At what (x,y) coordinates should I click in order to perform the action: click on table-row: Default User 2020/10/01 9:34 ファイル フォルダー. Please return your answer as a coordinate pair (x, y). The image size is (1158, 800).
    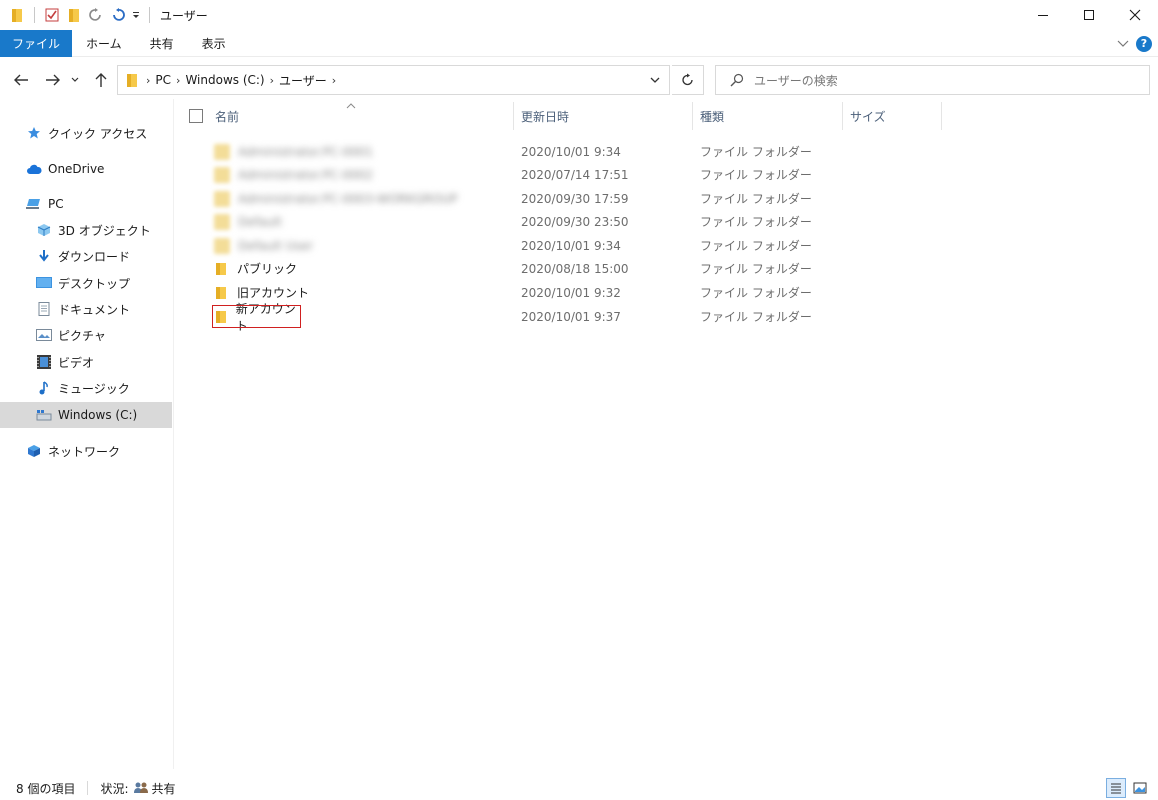
    Looking at the image, I should click on (522, 245).